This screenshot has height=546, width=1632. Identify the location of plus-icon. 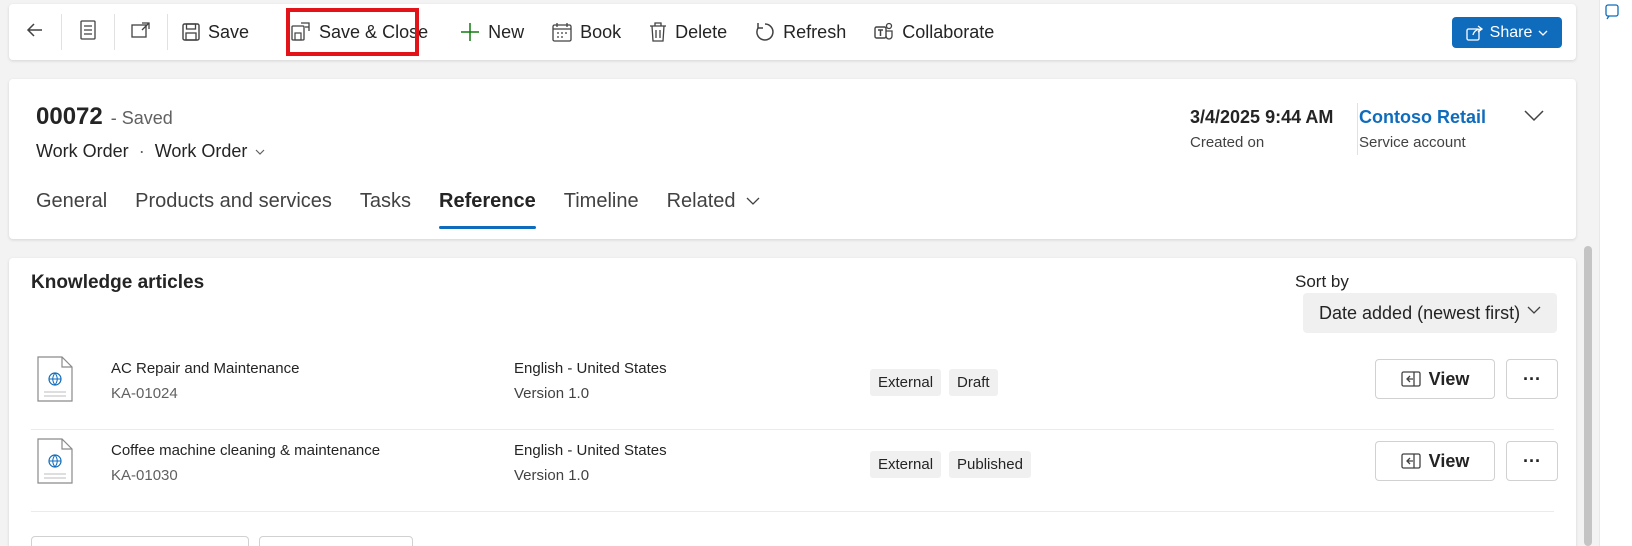
(470, 32).